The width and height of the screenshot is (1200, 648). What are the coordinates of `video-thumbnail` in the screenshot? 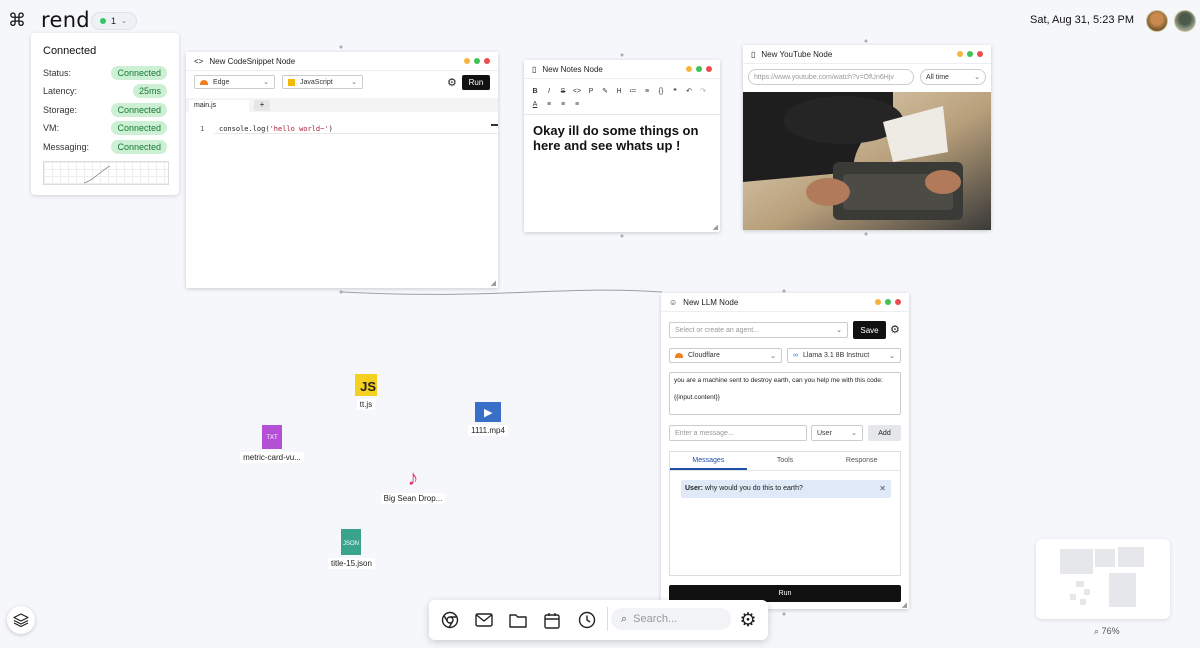 It's located at (867, 161).